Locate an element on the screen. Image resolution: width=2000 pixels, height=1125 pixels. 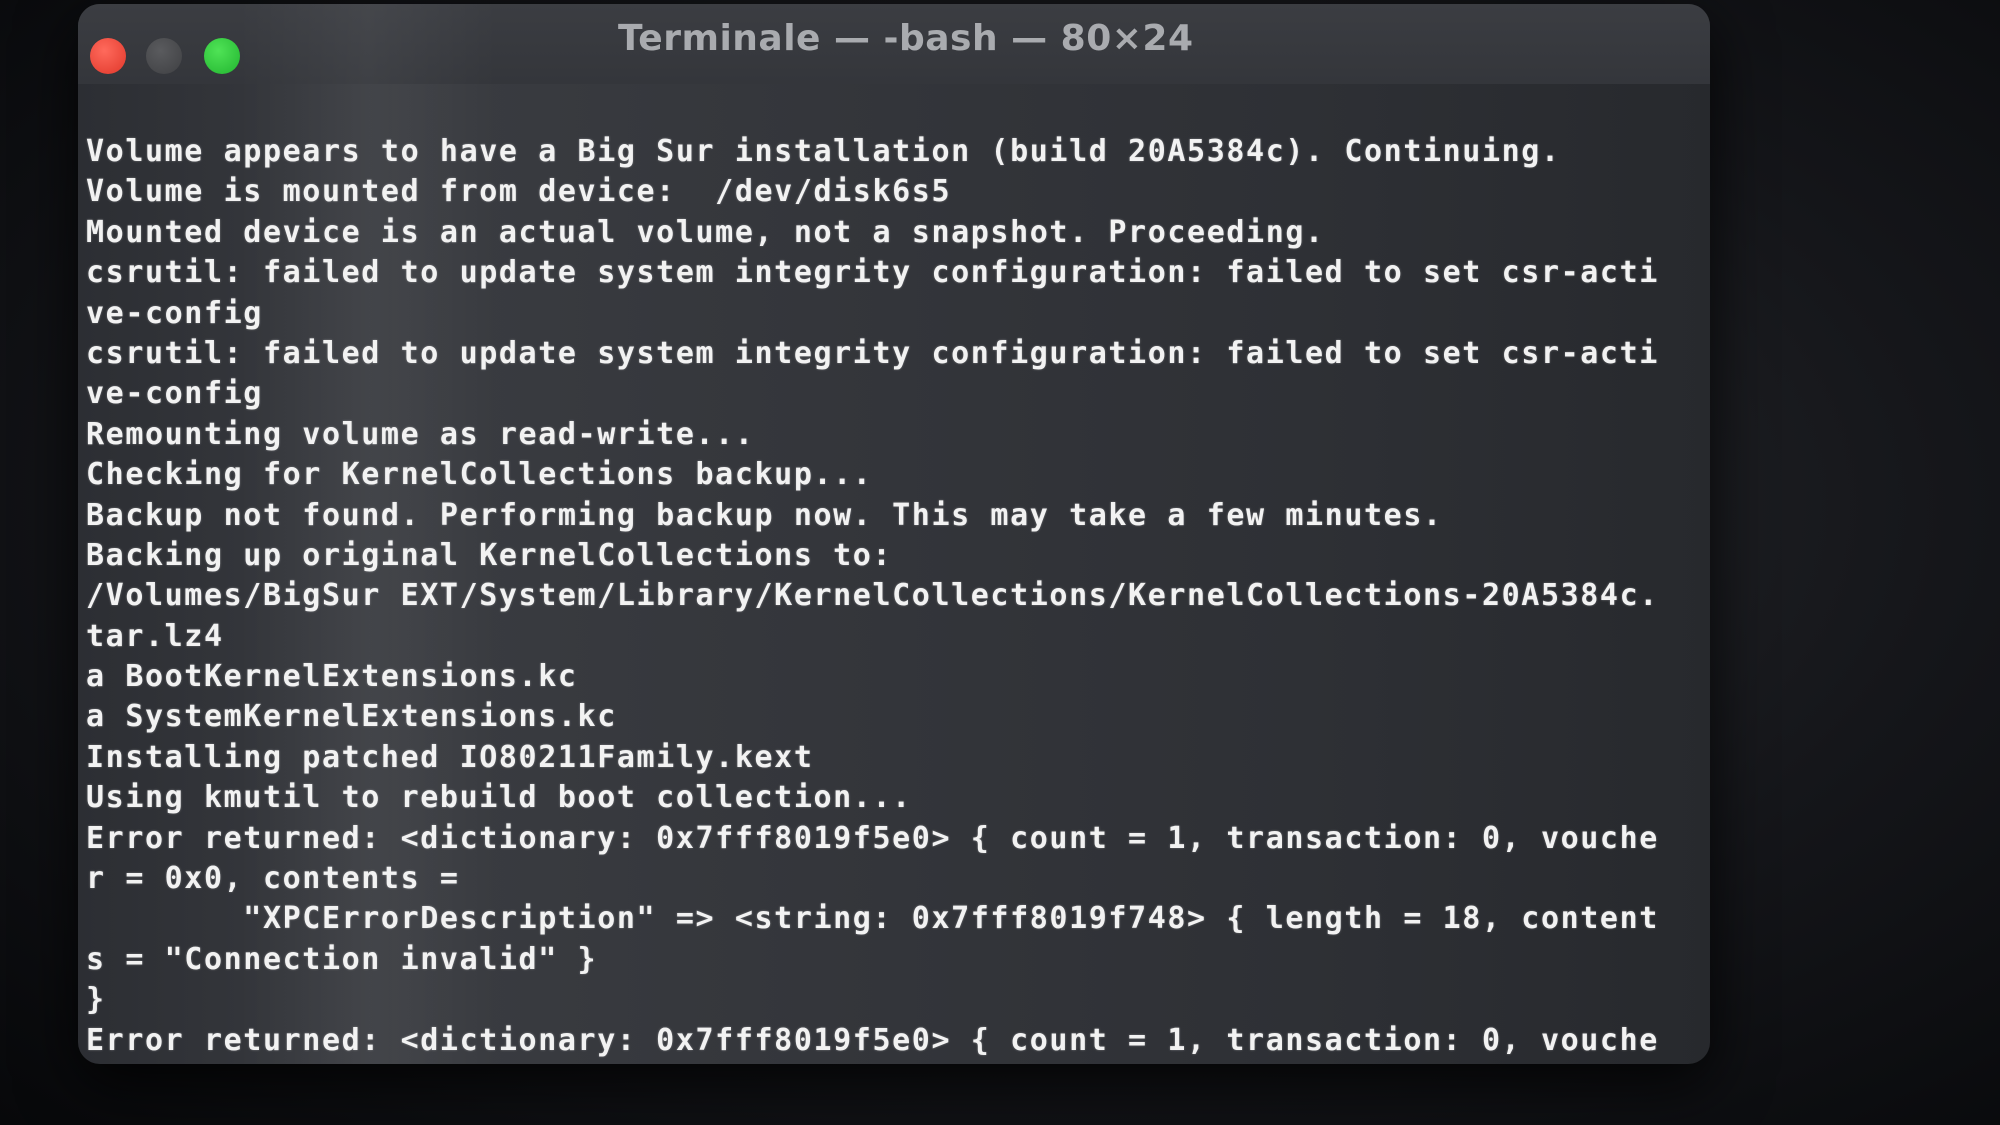
terminal-line: } is located at coordinates (96, 1000).